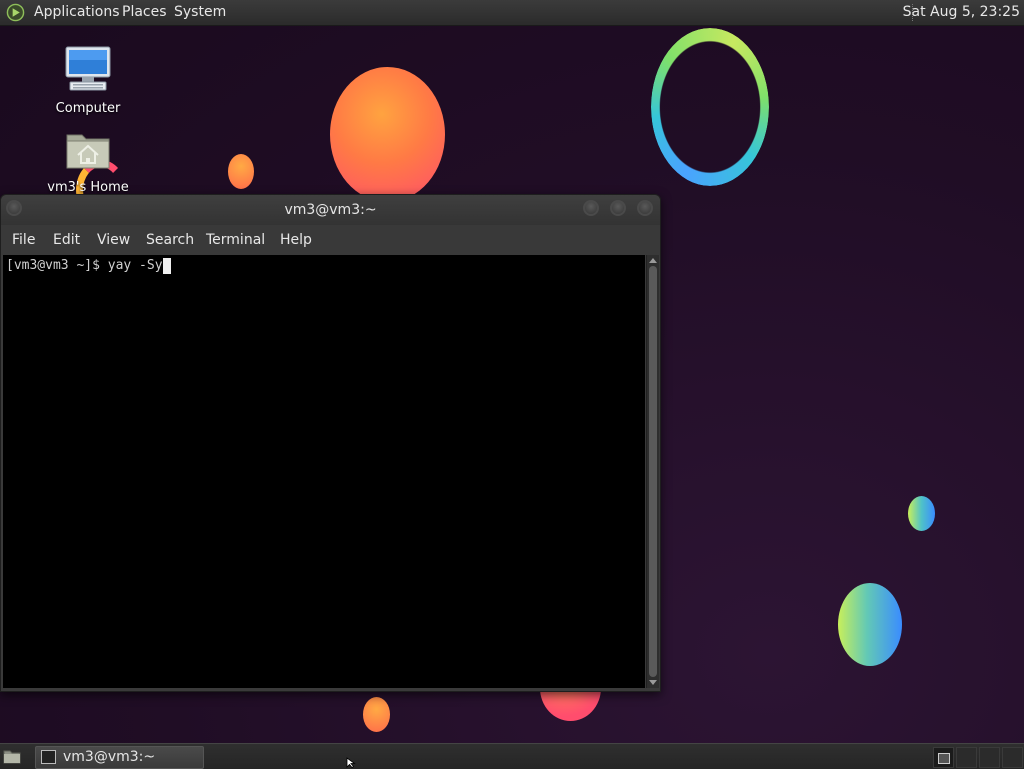 The image size is (1024, 769). What do you see at coordinates (653, 682) in the screenshot?
I see `scroll-down-arrow-icon` at bounding box center [653, 682].